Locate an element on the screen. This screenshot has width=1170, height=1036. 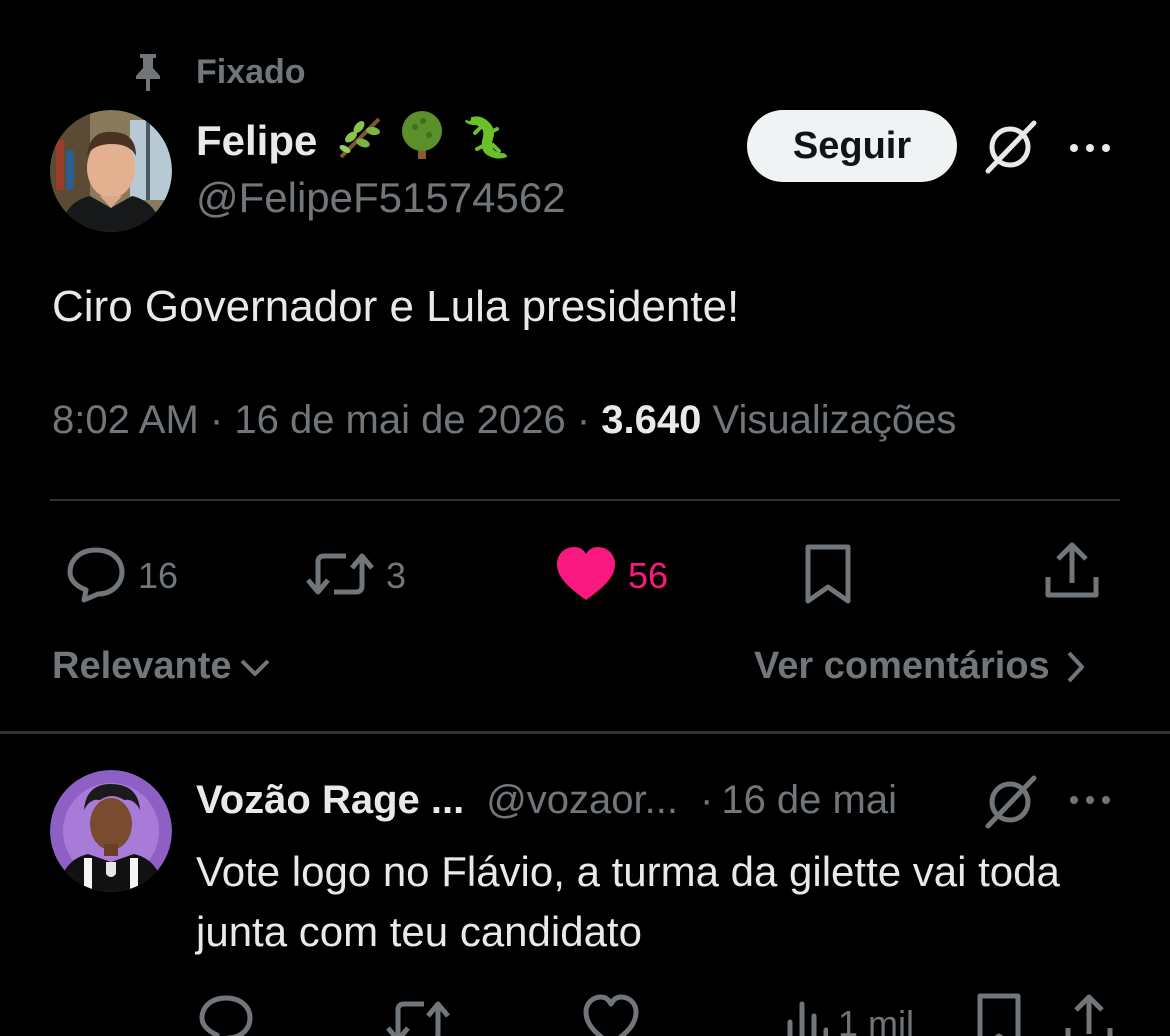
reply-views: 1 mil is located at coordinates (849, 1014).